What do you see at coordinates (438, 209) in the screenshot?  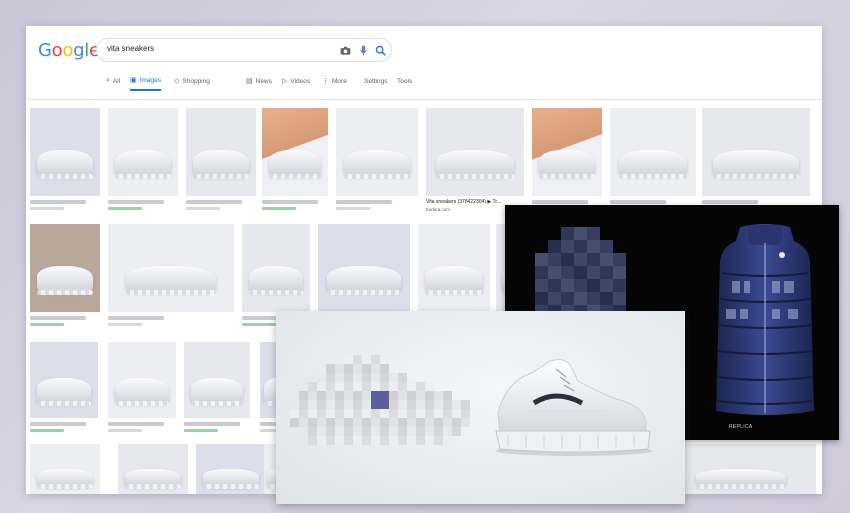 I see `image-result-source: tradera.com` at bounding box center [438, 209].